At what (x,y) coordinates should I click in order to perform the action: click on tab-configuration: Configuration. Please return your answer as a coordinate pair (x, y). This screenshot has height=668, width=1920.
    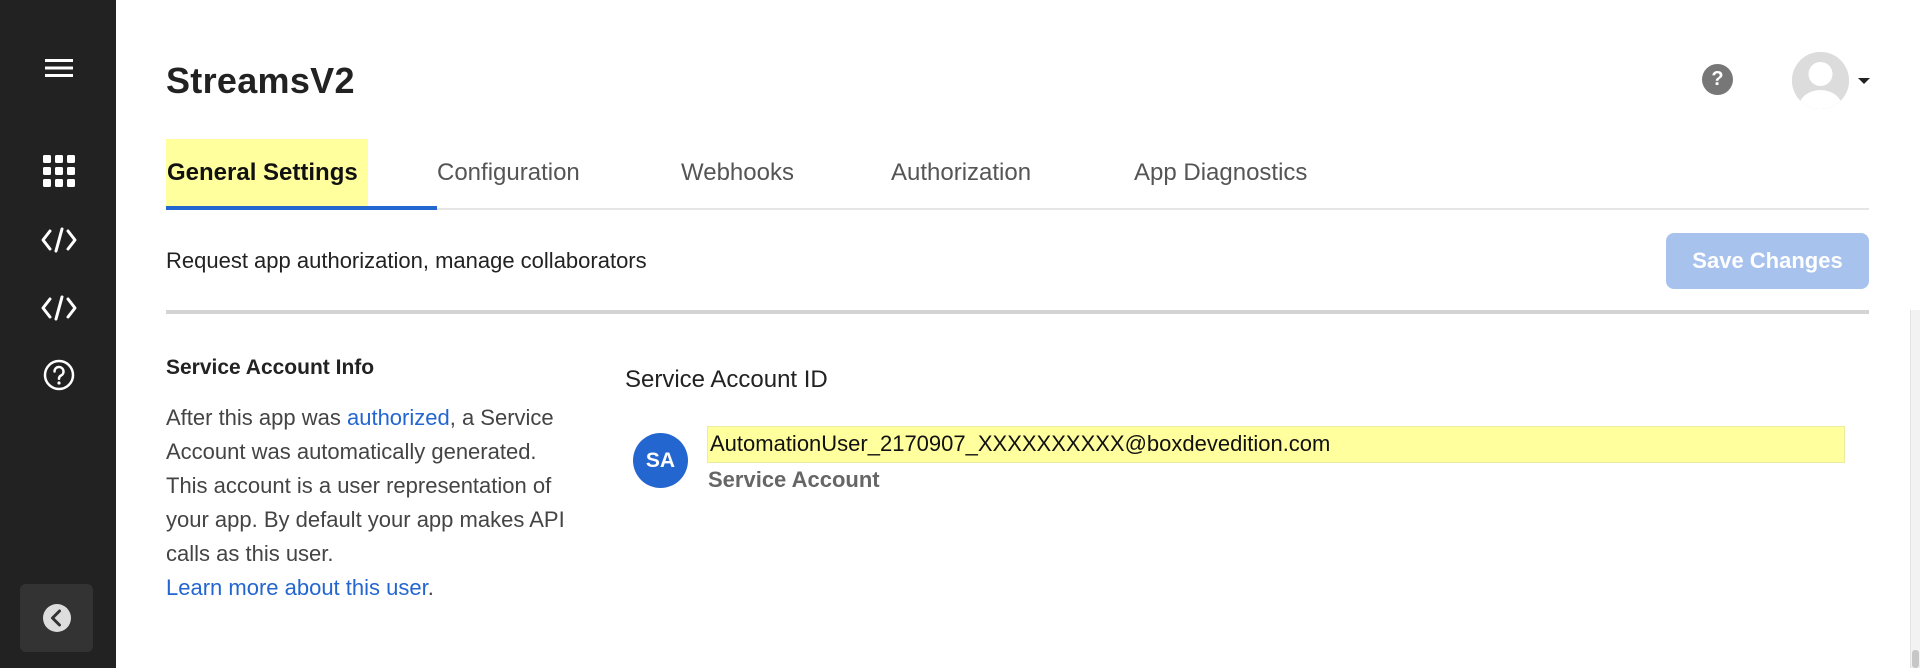
    Looking at the image, I should click on (508, 174).